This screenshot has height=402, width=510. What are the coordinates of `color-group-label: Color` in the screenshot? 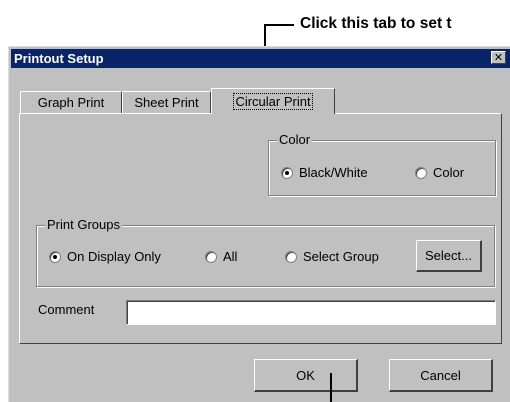 It's located at (295, 139).